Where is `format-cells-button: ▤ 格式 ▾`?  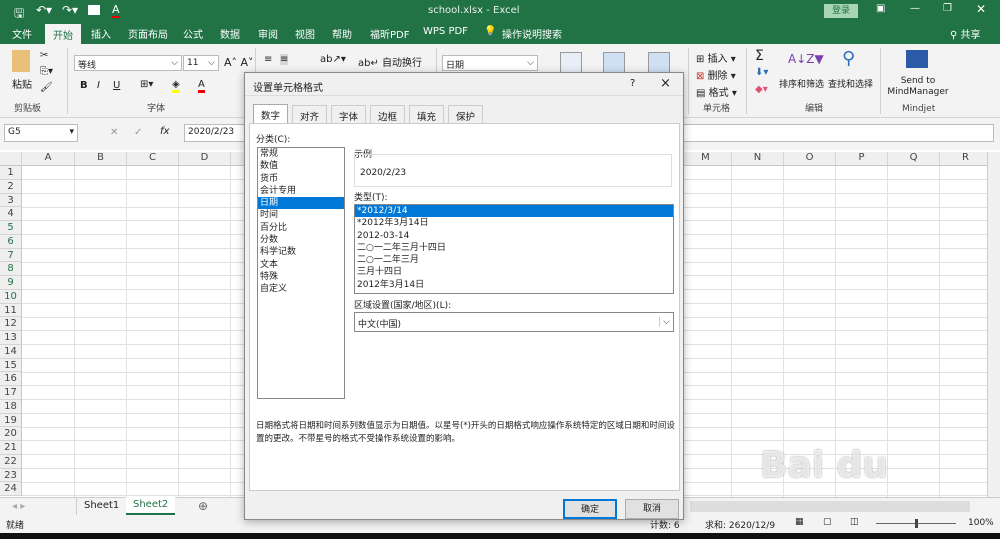 format-cells-button: ▤ 格式 ▾ is located at coordinates (716, 91).